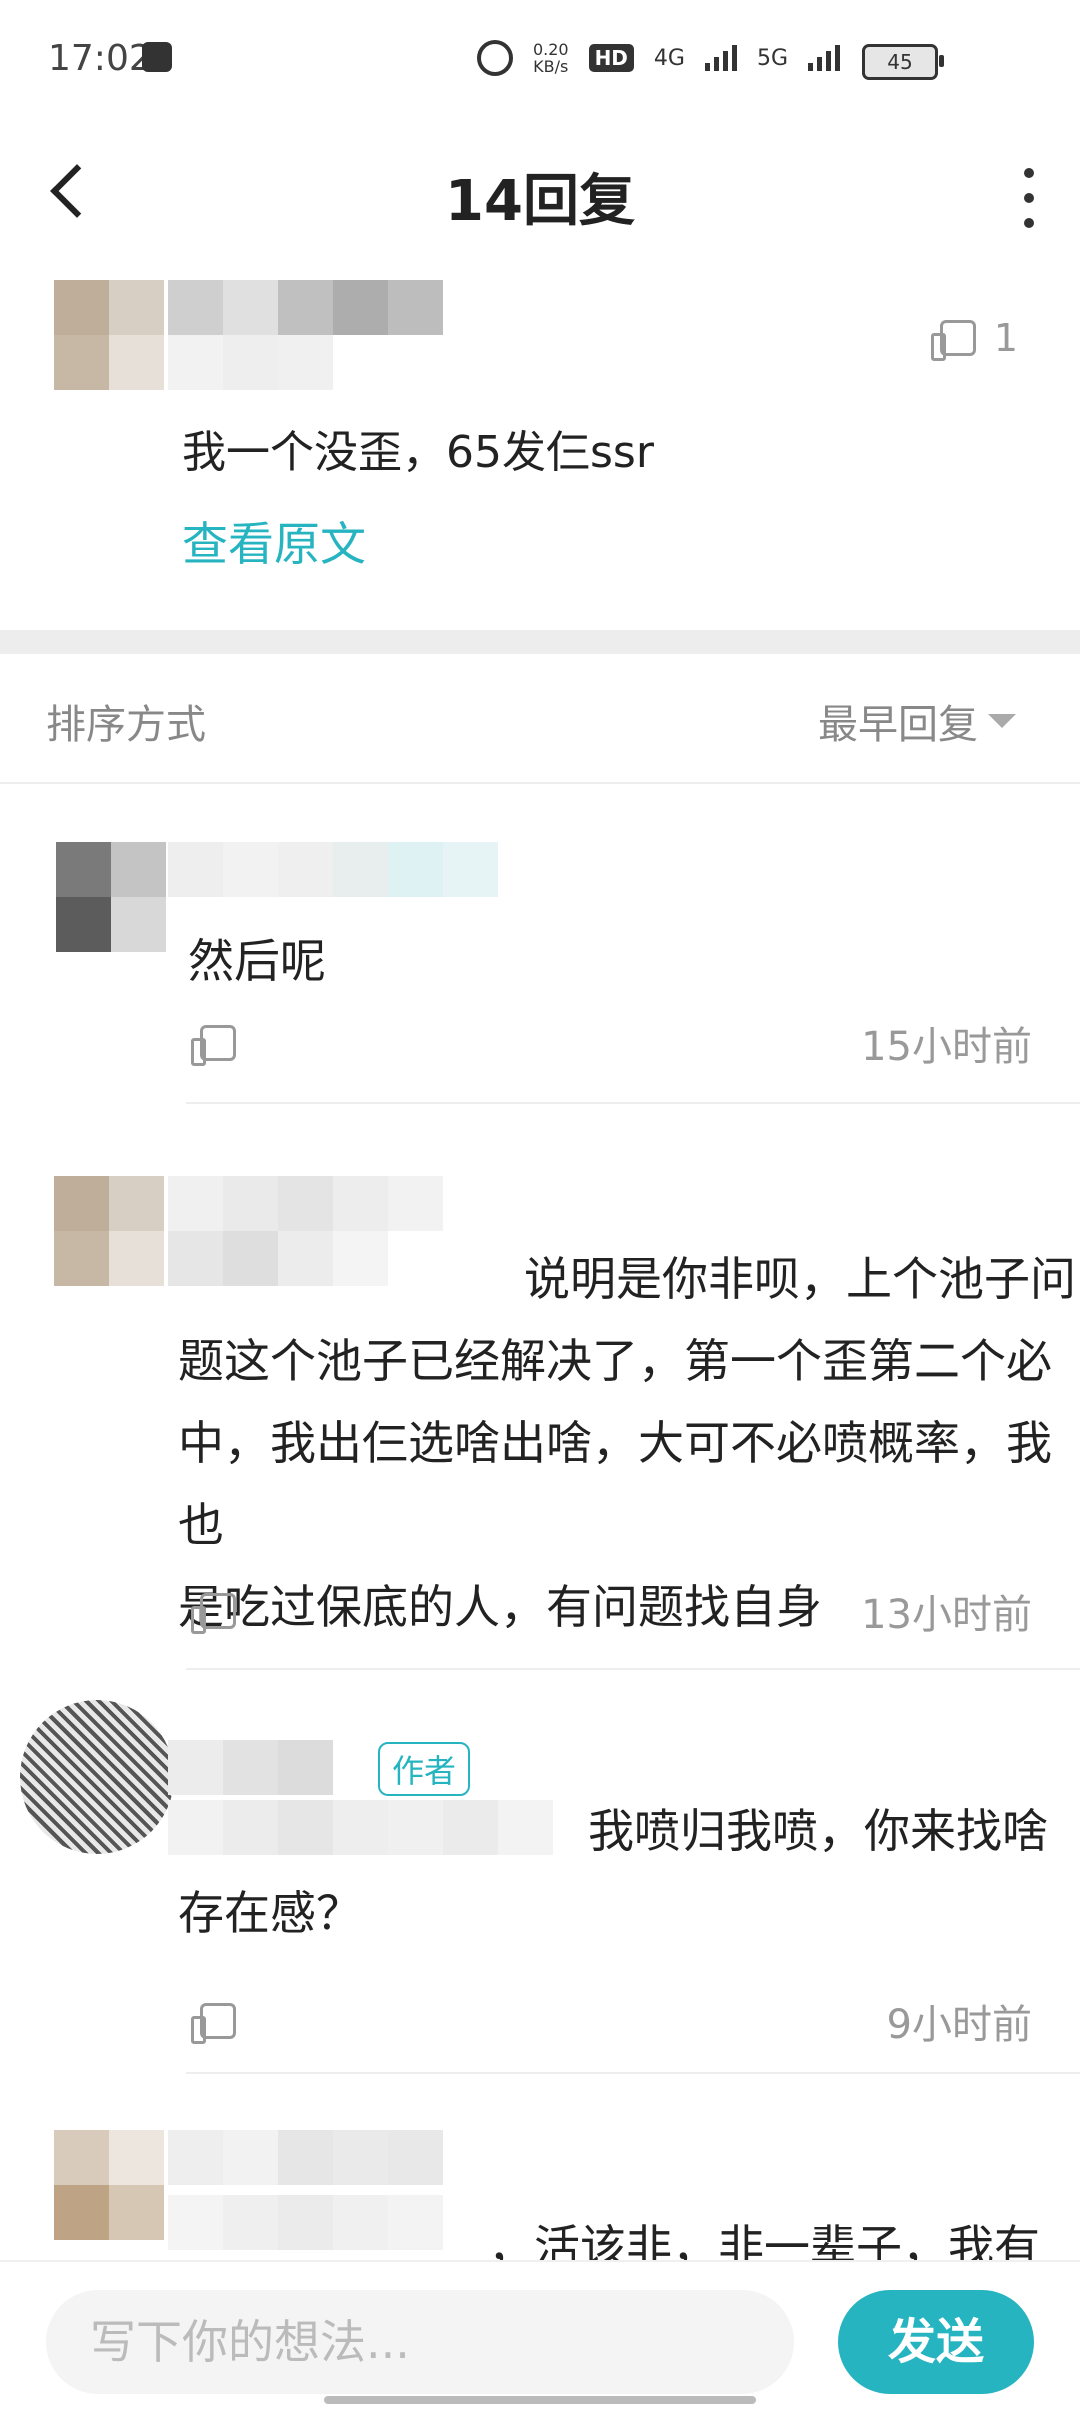 The width and height of the screenshot is (1080, 2410). I want to click on status-icons: 0.20 KB/s HD 4G 5G, so click(658, 58).